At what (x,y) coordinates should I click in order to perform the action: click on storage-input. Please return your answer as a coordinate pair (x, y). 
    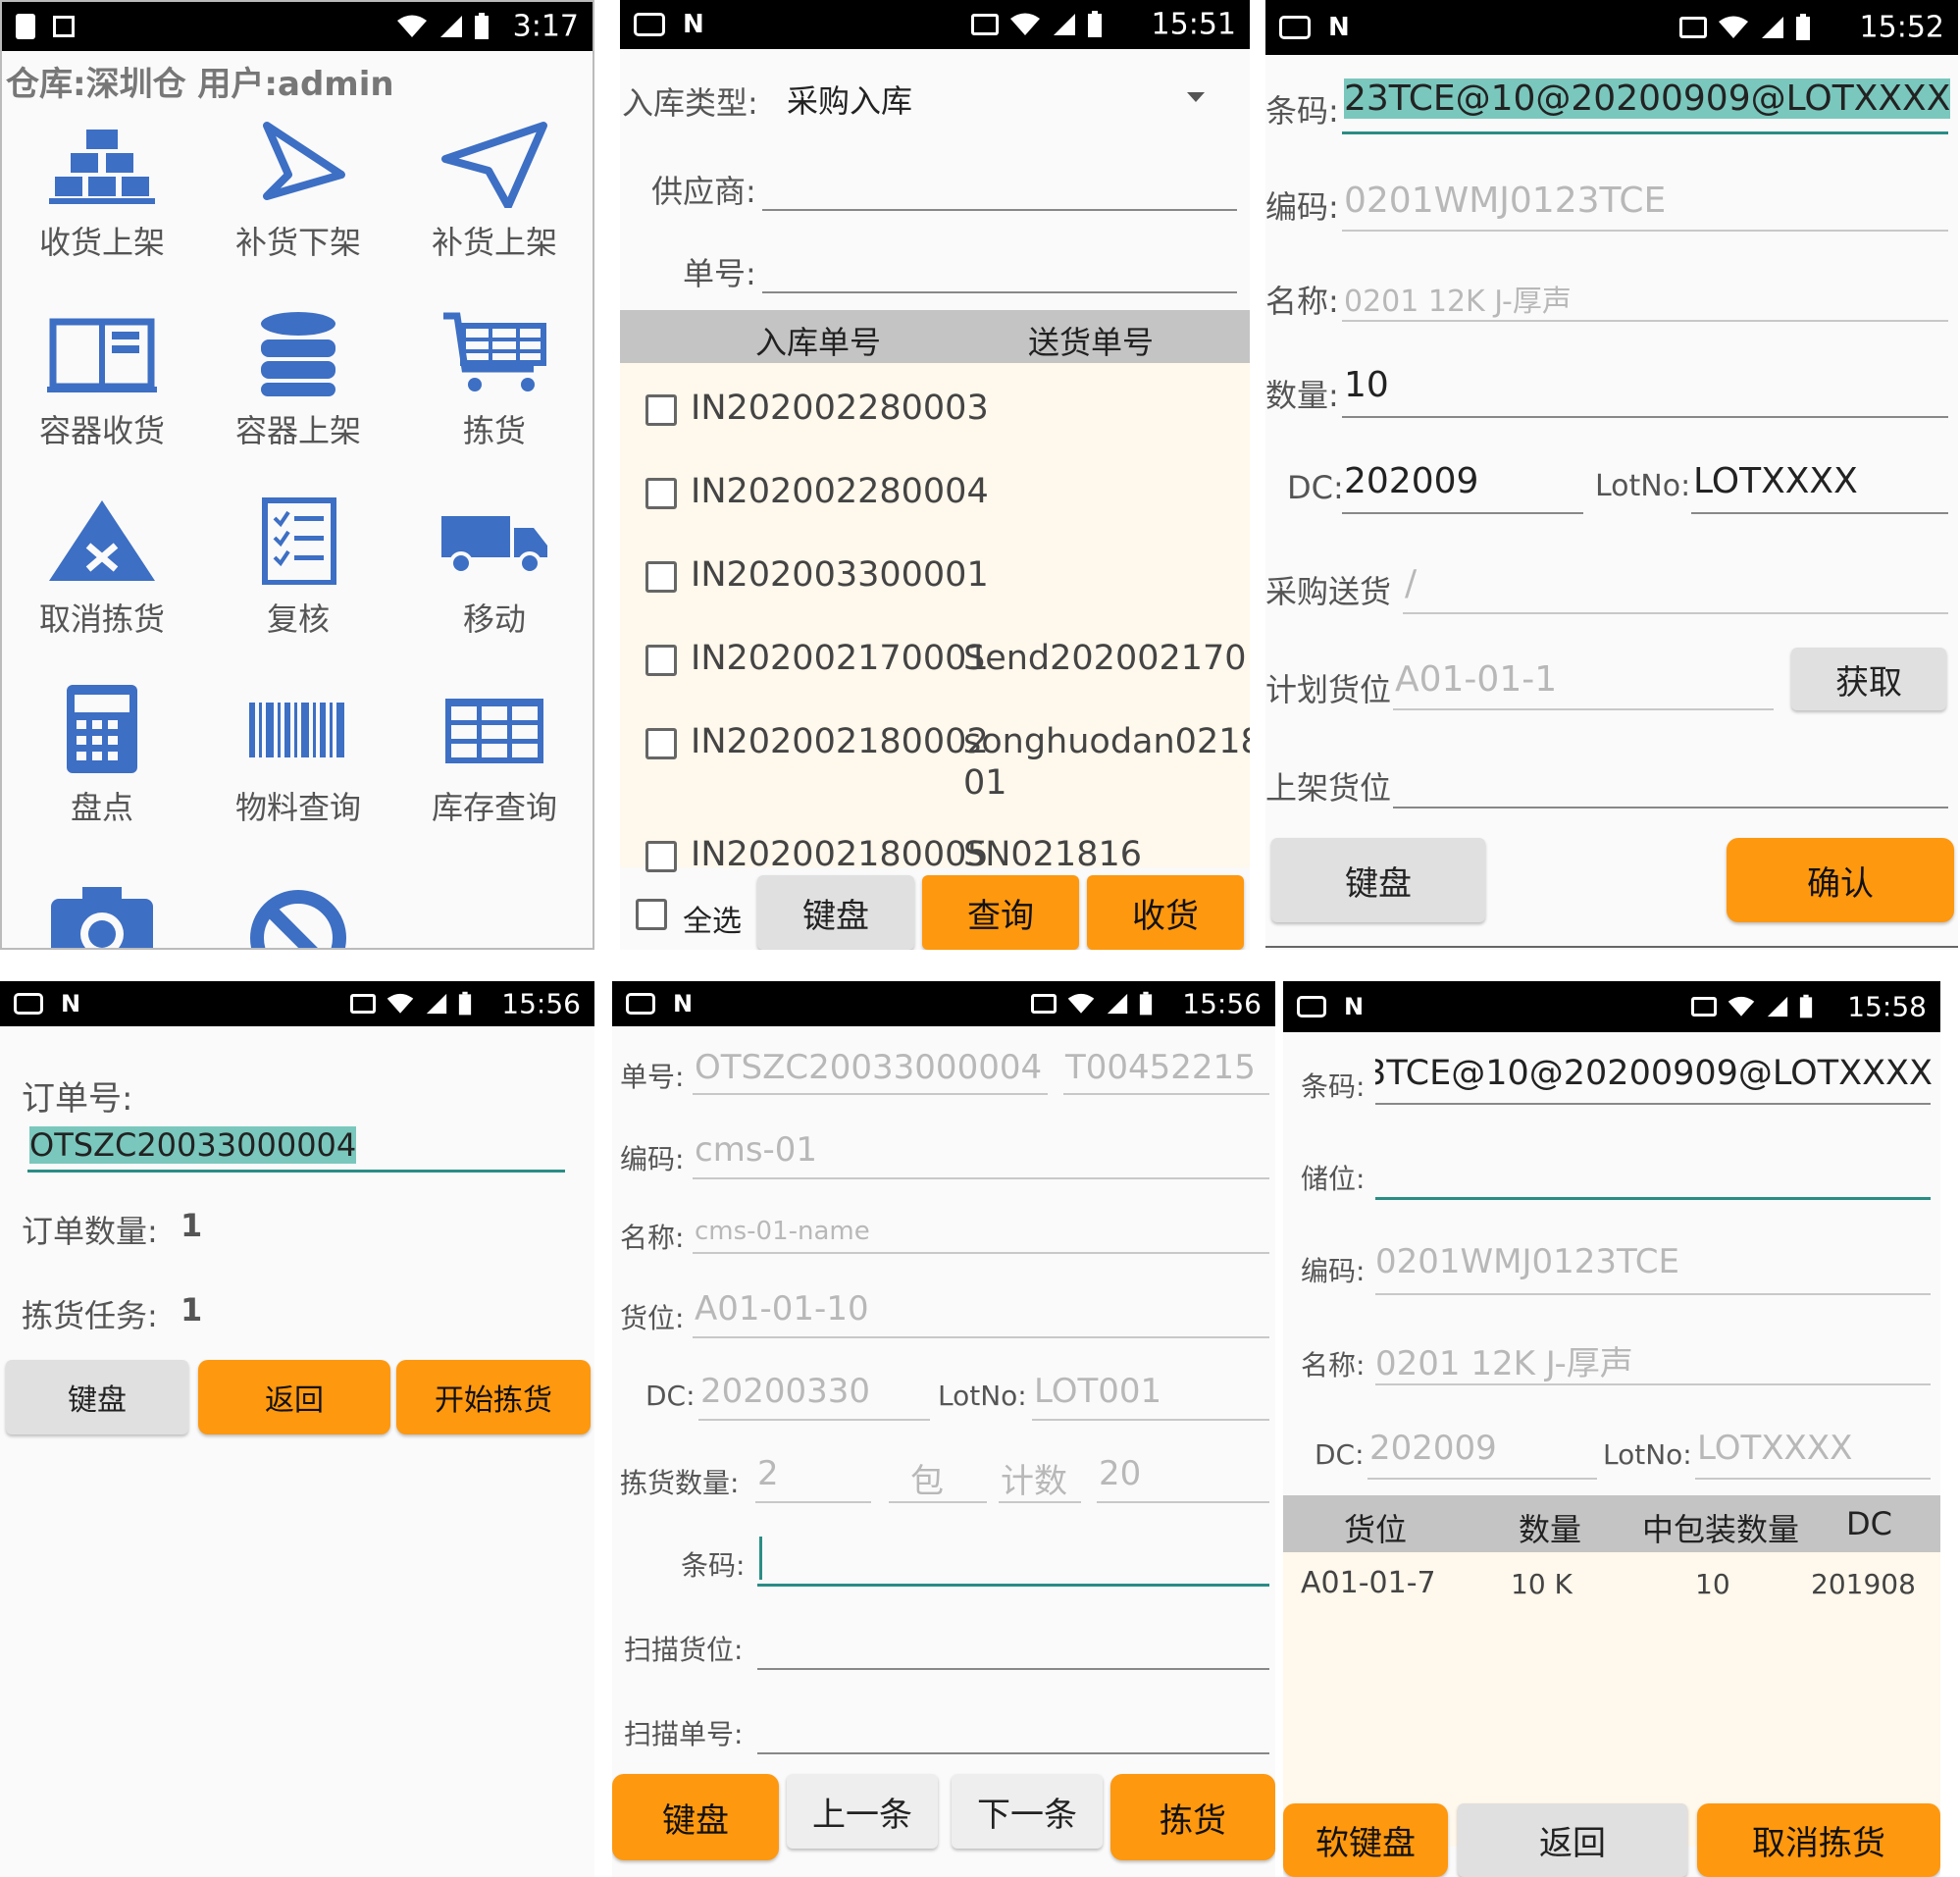
    Looking at the image, I should click on (1653, 1198).